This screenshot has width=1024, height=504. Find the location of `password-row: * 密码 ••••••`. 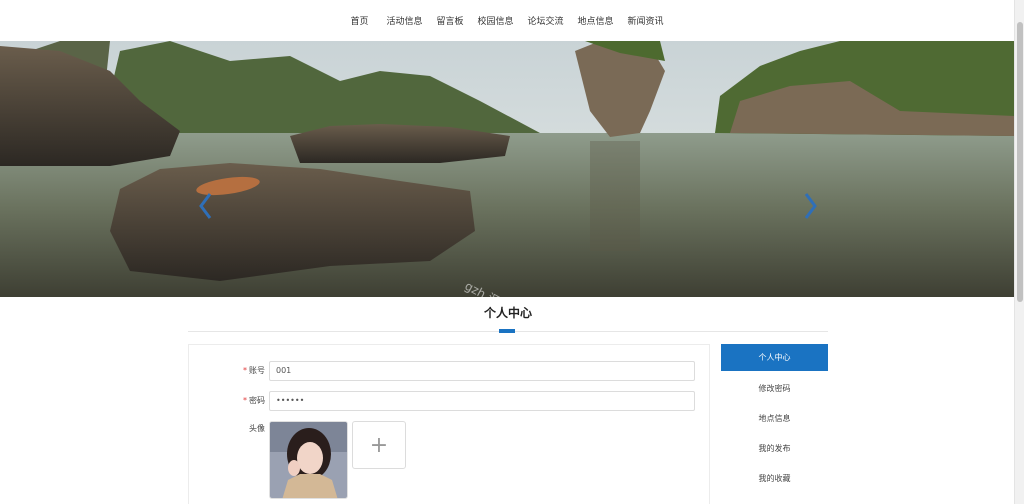

password-row: * 密码 •••••• is located at coordinates (450, 401).